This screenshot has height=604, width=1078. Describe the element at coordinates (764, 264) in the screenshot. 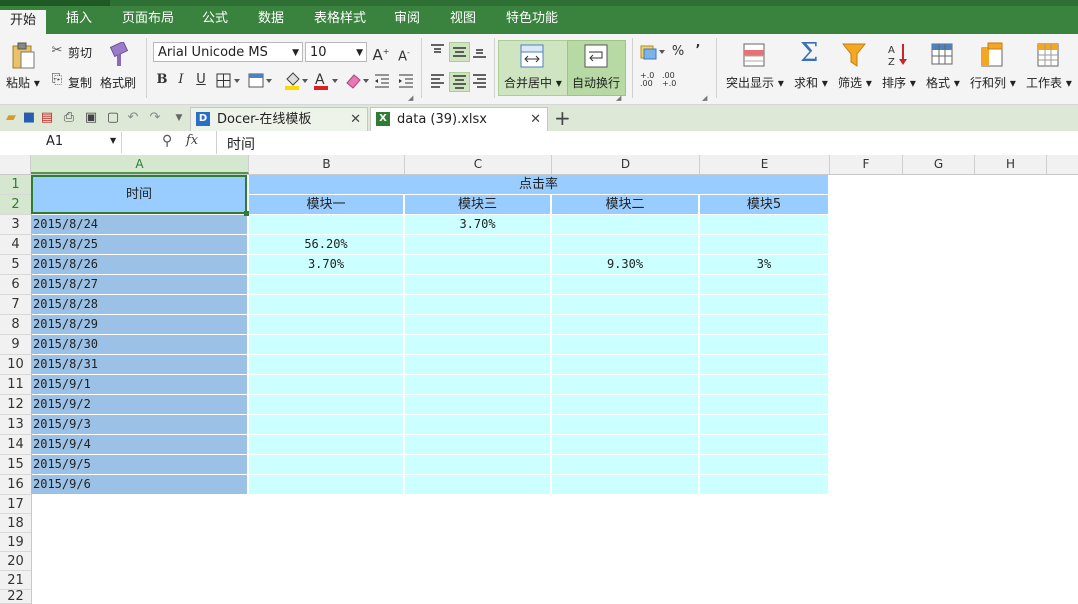

I see `cell-value: 3%` at that location.